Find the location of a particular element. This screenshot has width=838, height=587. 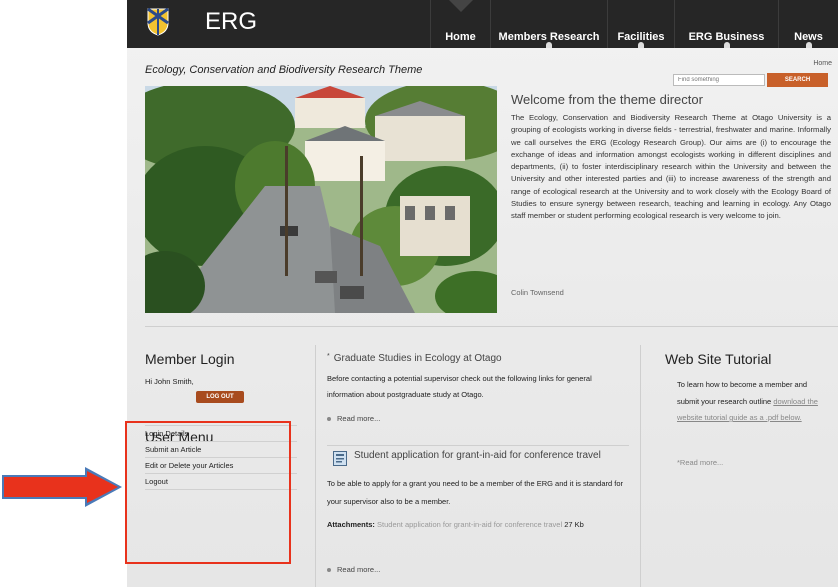

breadcrumb: Home is located at coordinates (822, 63).